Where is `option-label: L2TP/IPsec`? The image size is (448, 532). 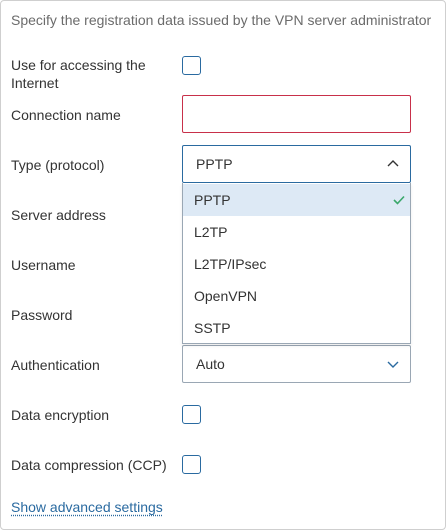 option-label: L2TP/IPsec is located at coordinates (230, 264).